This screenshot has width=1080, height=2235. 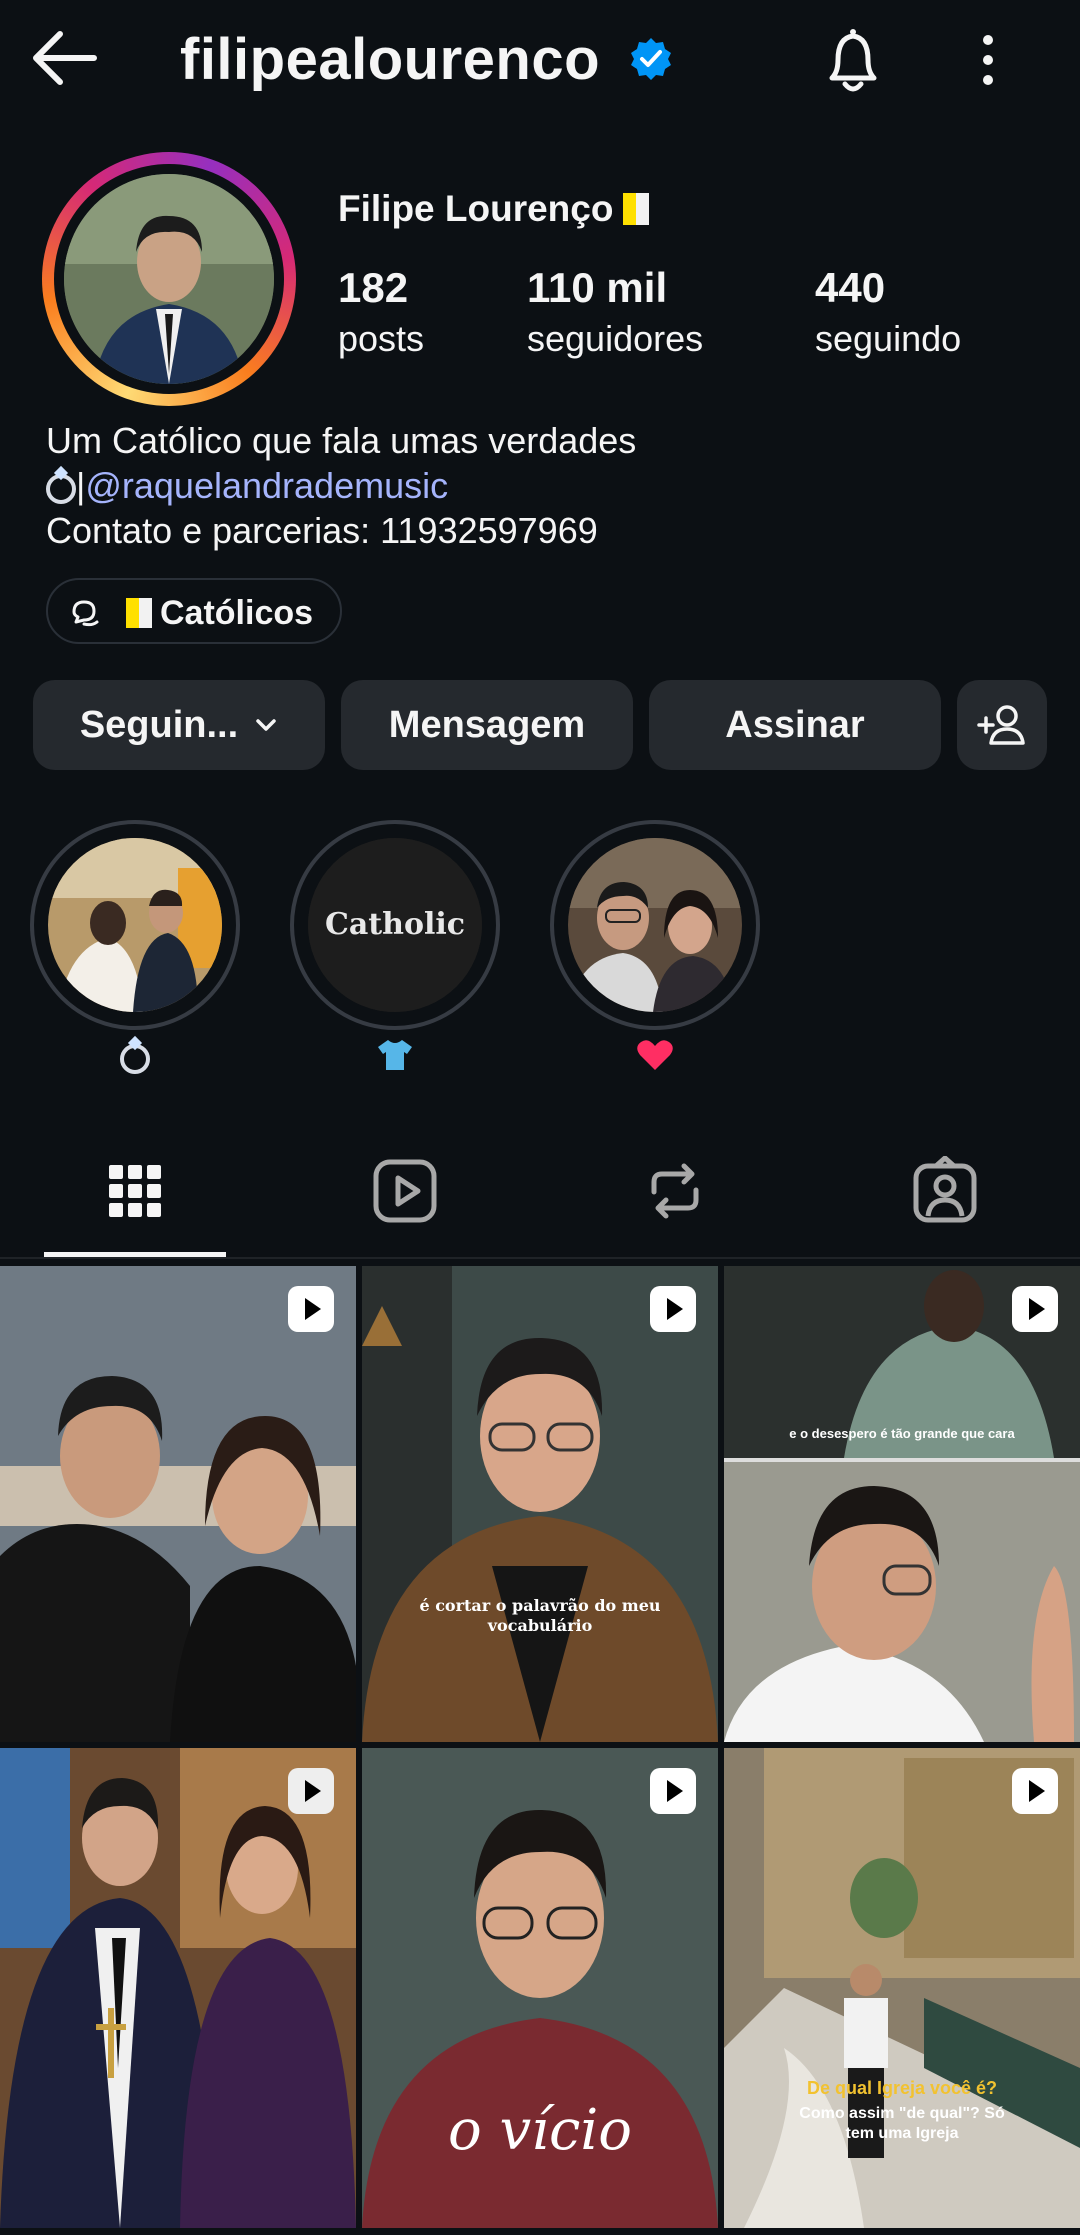 I want to click on stat-following: 440 seguindo, so click(x=888, y=313).